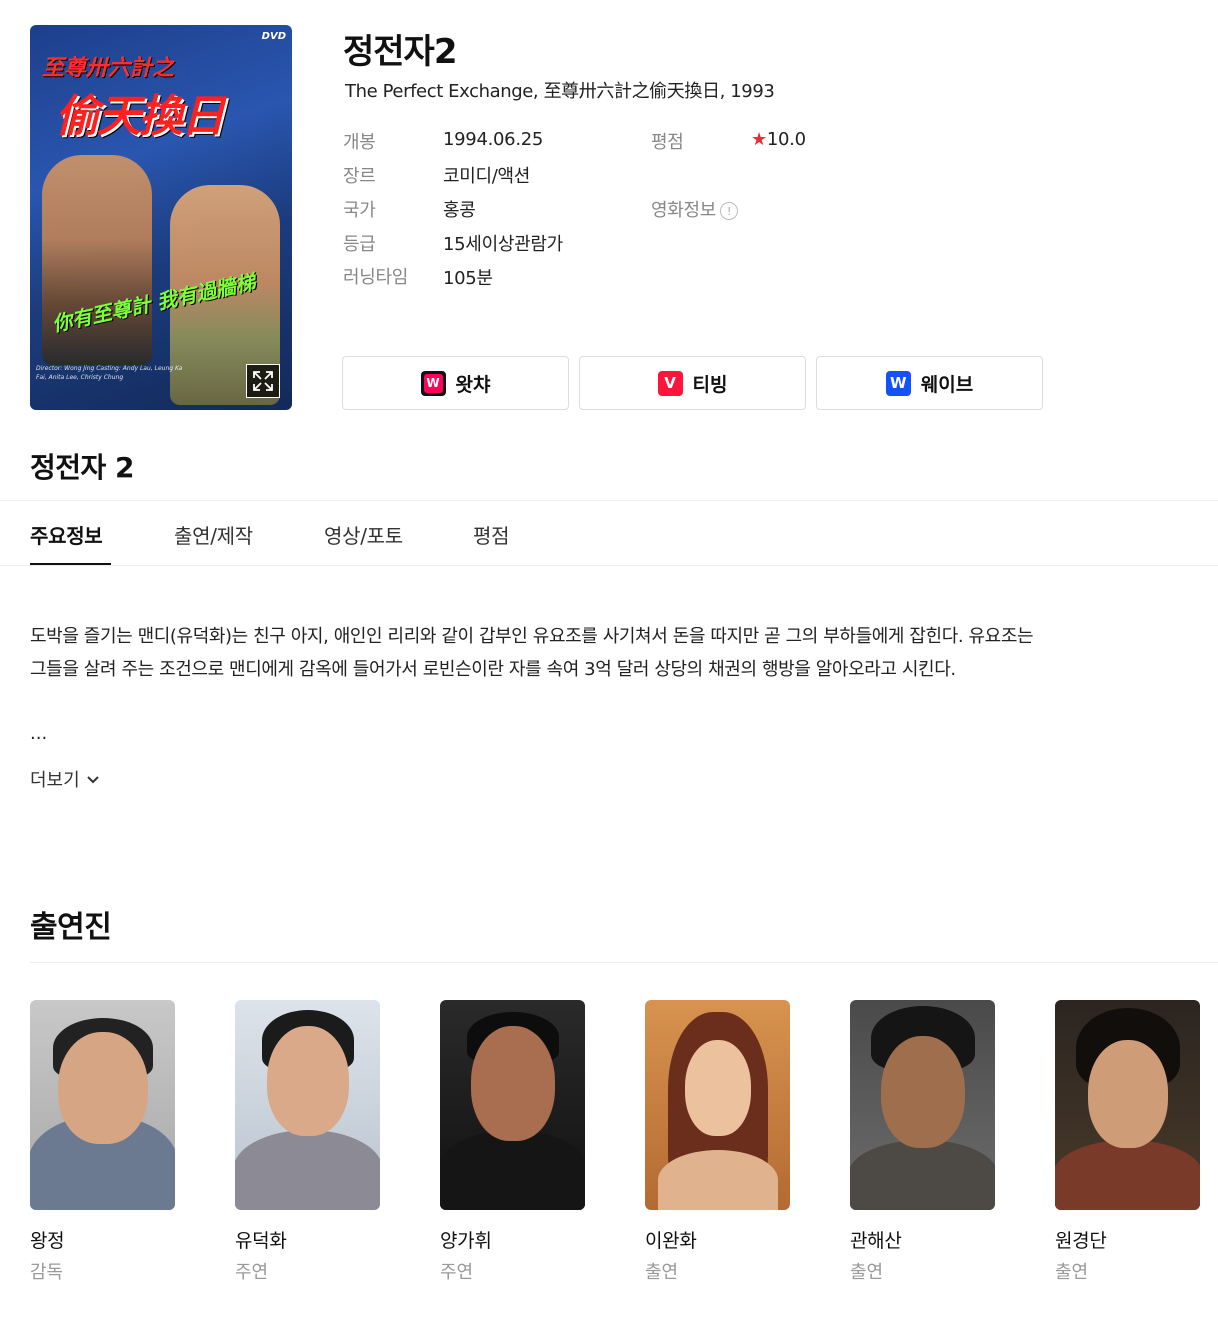 The height and width of the screenshot is (1319, 1218). What do you see at coordinates (487, 176) in the screenshot?
I see `genre-value: 코미디/액션` at bounding box center [487, 176].